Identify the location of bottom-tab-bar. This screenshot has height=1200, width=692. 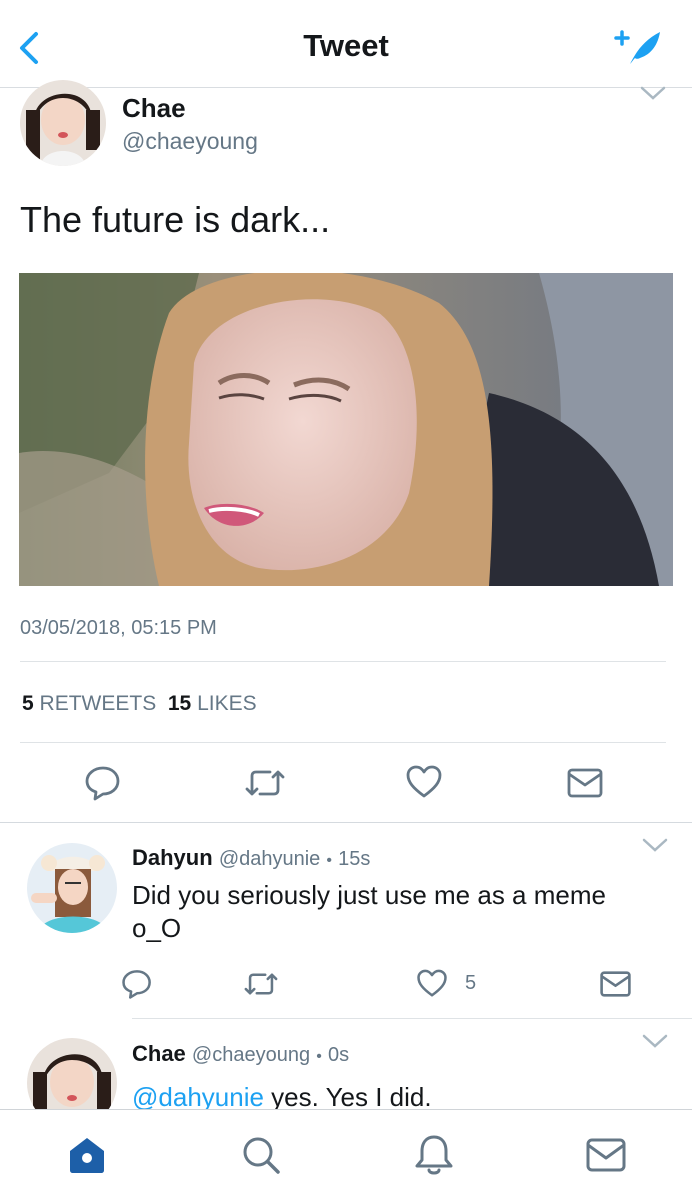
(346, 1154).